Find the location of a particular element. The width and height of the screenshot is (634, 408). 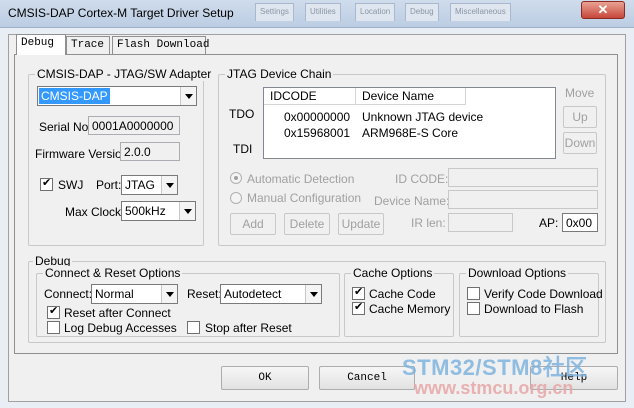

move-up-button: Up is located at coordinates (580, 117).